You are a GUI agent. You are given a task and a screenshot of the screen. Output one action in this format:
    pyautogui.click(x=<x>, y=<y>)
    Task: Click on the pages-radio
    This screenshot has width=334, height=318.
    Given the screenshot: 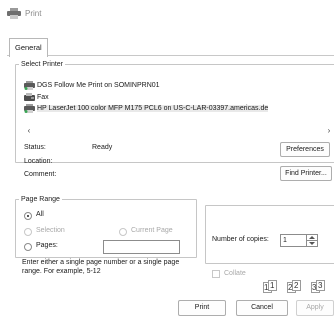 What is the action you would take?
    pyautogui.click(x=28, y=247)
    